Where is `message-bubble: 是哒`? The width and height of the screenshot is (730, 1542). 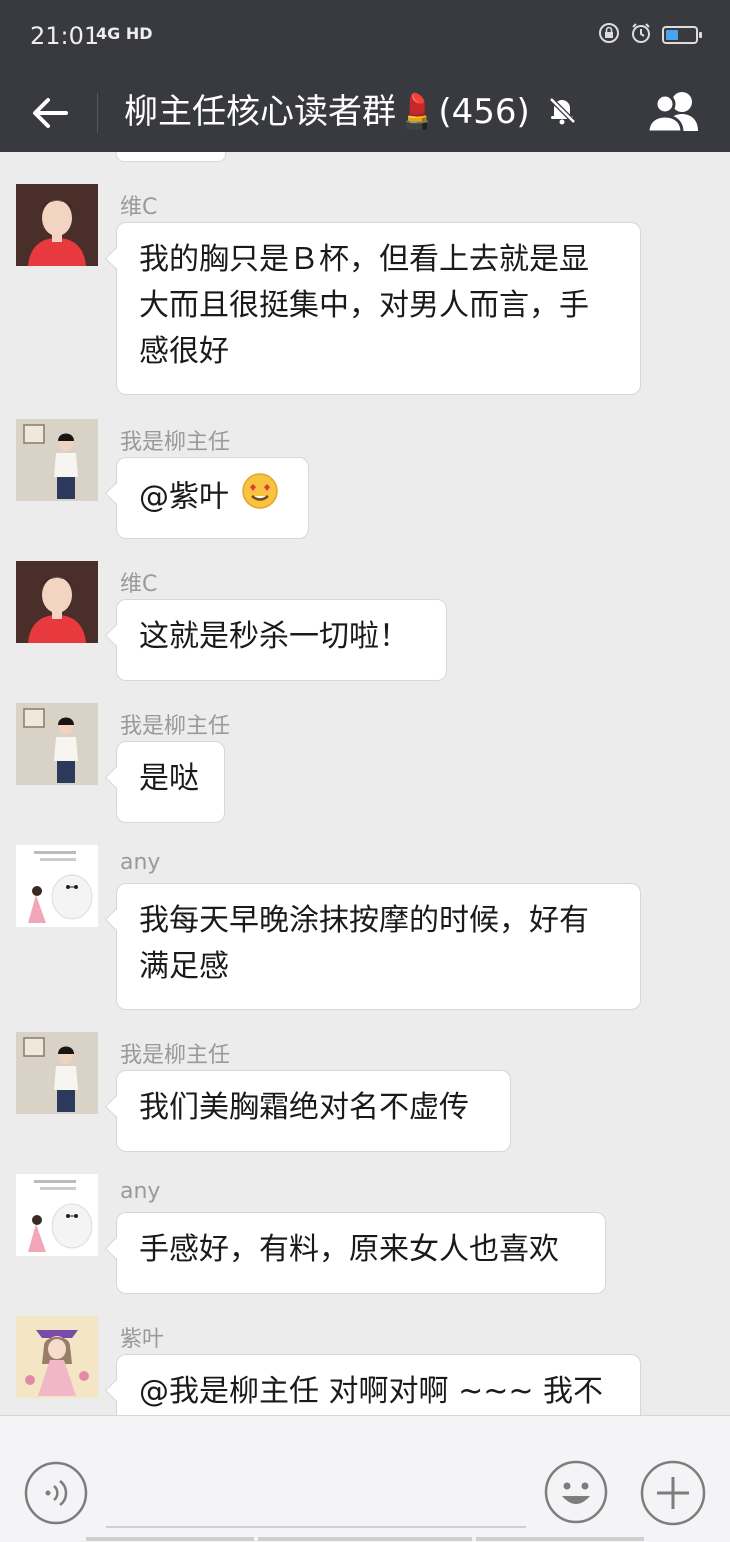 message-bubble: 是哒 is located at coordinates (170, 782).